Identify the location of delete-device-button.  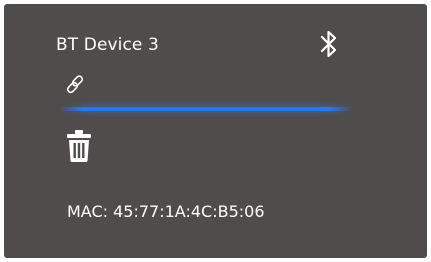
(79, 146).